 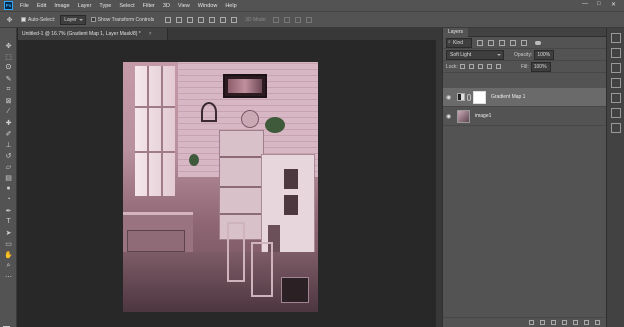 I want to click on 3d-orbit-icon, so click(x=275, y=19).